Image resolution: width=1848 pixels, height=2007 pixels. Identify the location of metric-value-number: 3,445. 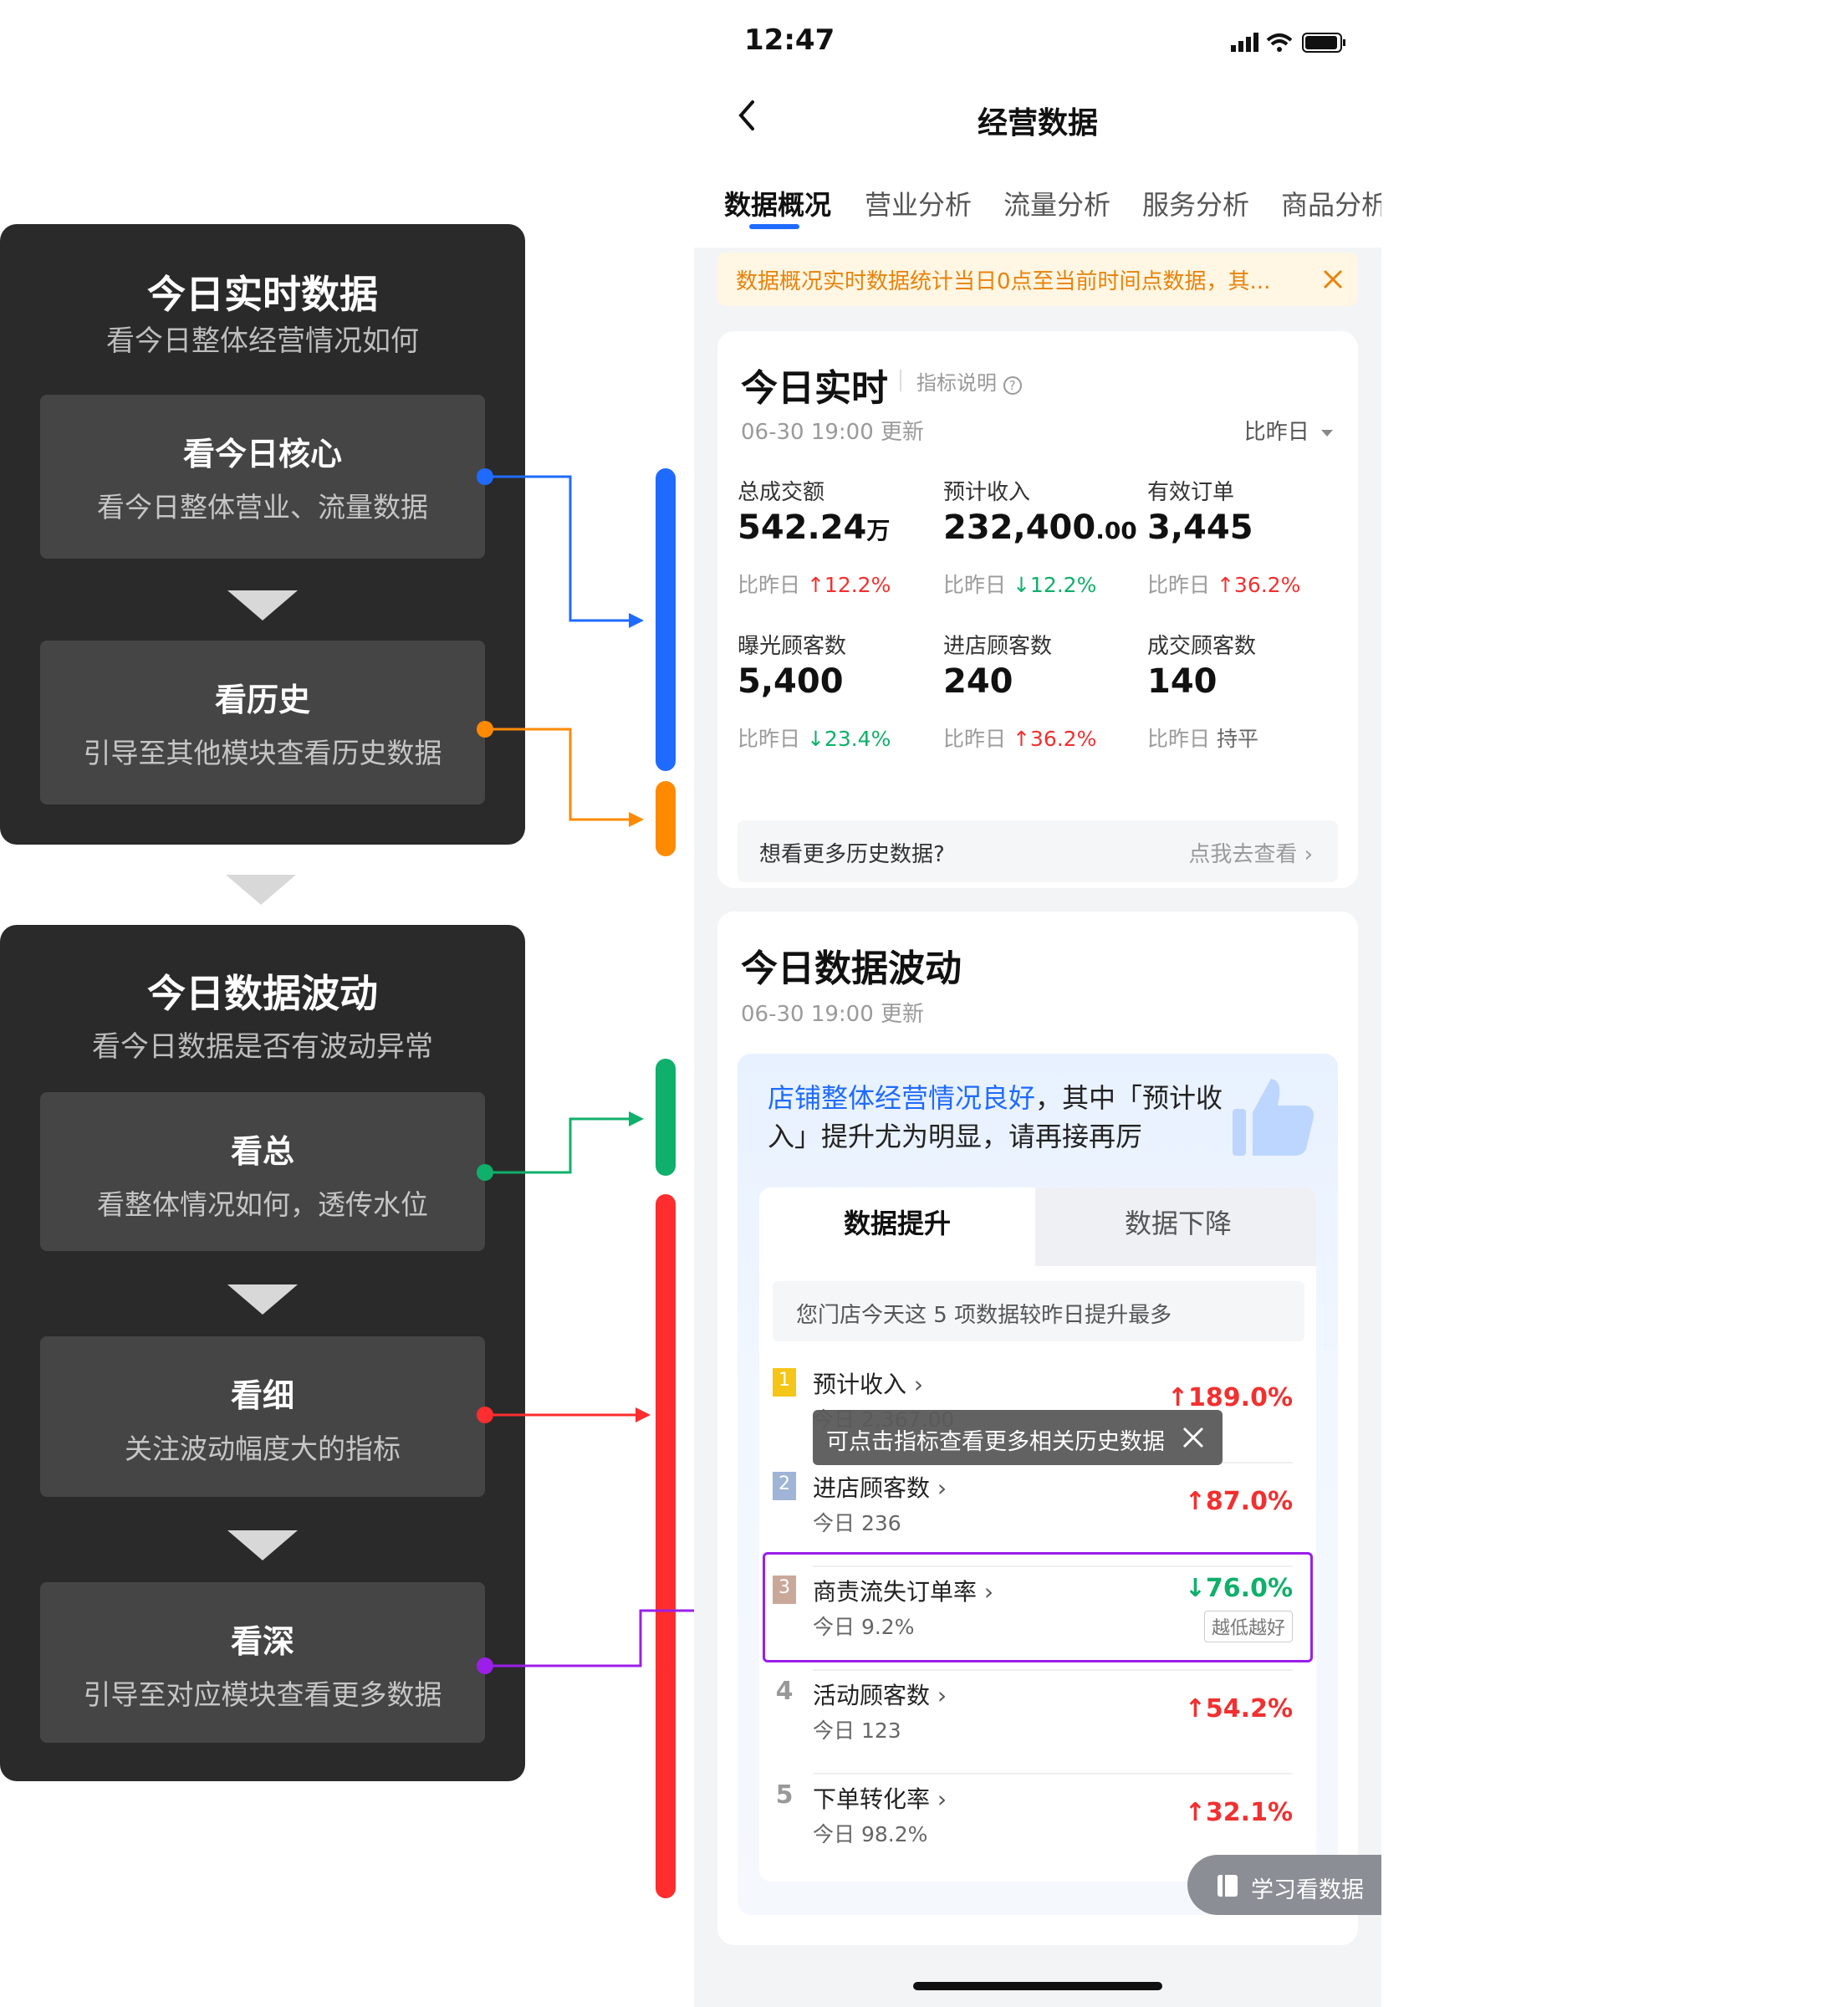
(1200, 528).